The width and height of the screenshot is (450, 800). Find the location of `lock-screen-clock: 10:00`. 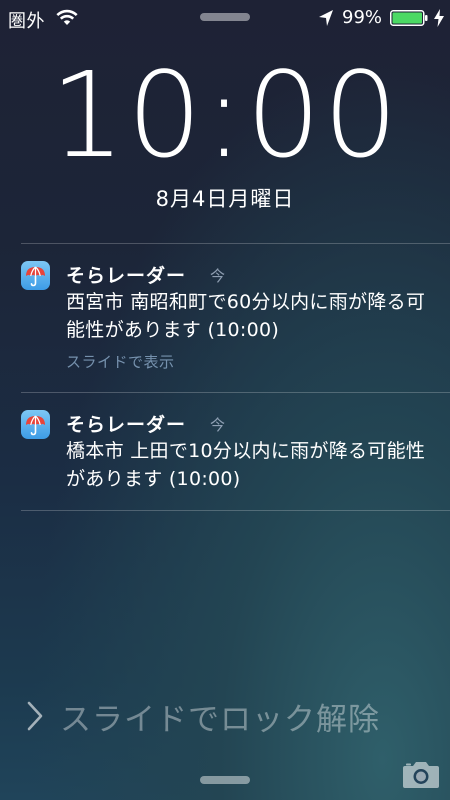

lock-screen-clock: 10:00 is located at coordinates (225, 115).